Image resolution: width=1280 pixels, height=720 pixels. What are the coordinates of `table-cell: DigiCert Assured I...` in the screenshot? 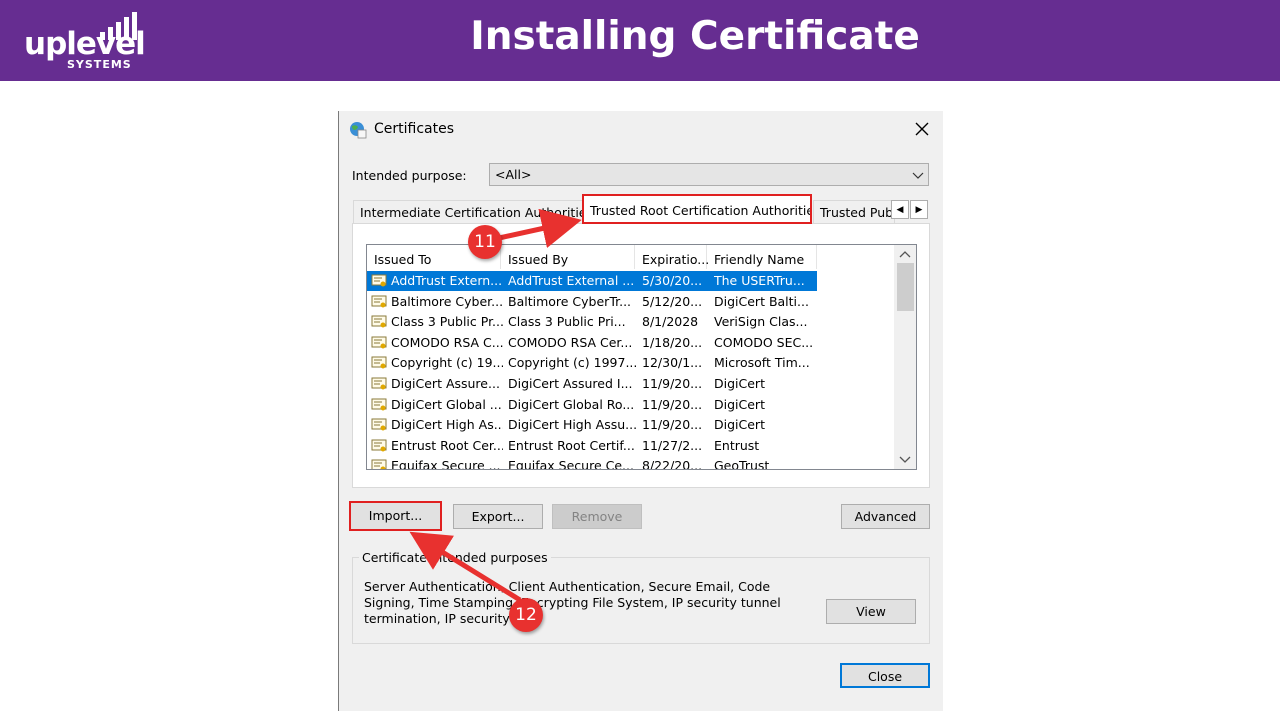 It's located at (570, 383).